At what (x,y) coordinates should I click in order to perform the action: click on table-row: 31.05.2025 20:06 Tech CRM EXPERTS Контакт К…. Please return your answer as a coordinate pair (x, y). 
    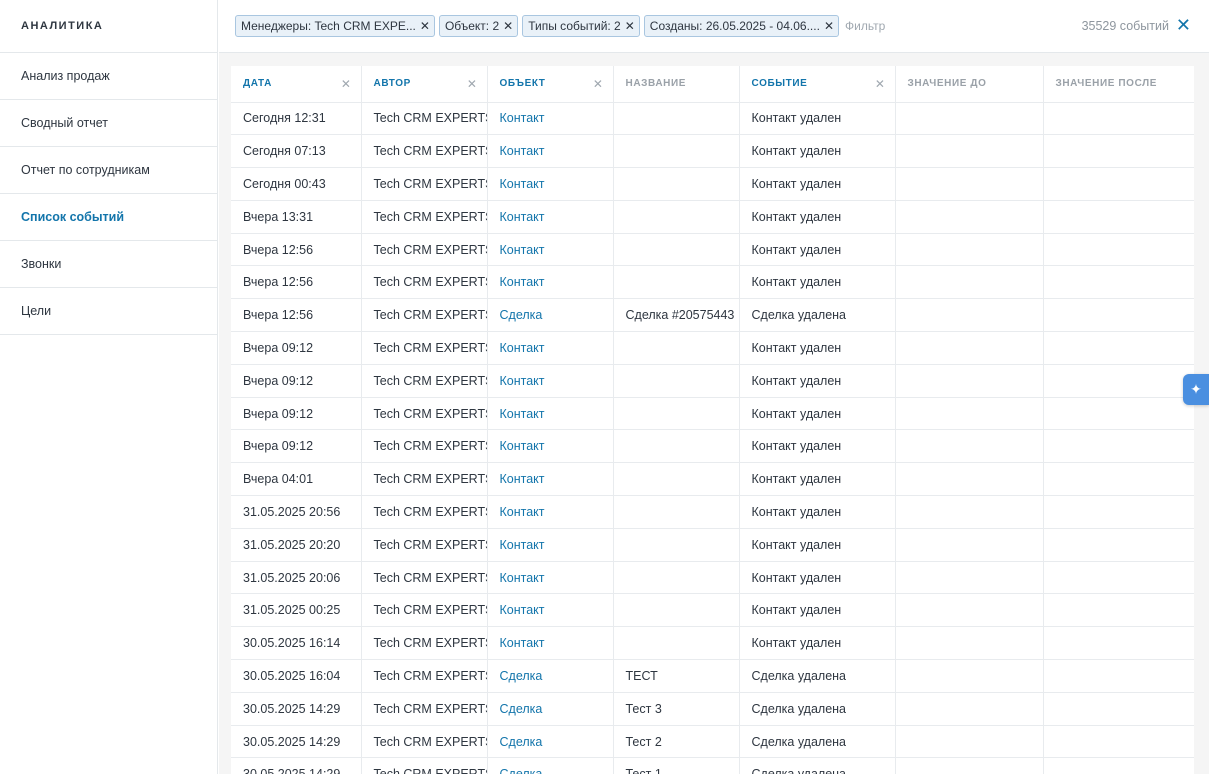
    Looking at the image, I should click on (712, 578).